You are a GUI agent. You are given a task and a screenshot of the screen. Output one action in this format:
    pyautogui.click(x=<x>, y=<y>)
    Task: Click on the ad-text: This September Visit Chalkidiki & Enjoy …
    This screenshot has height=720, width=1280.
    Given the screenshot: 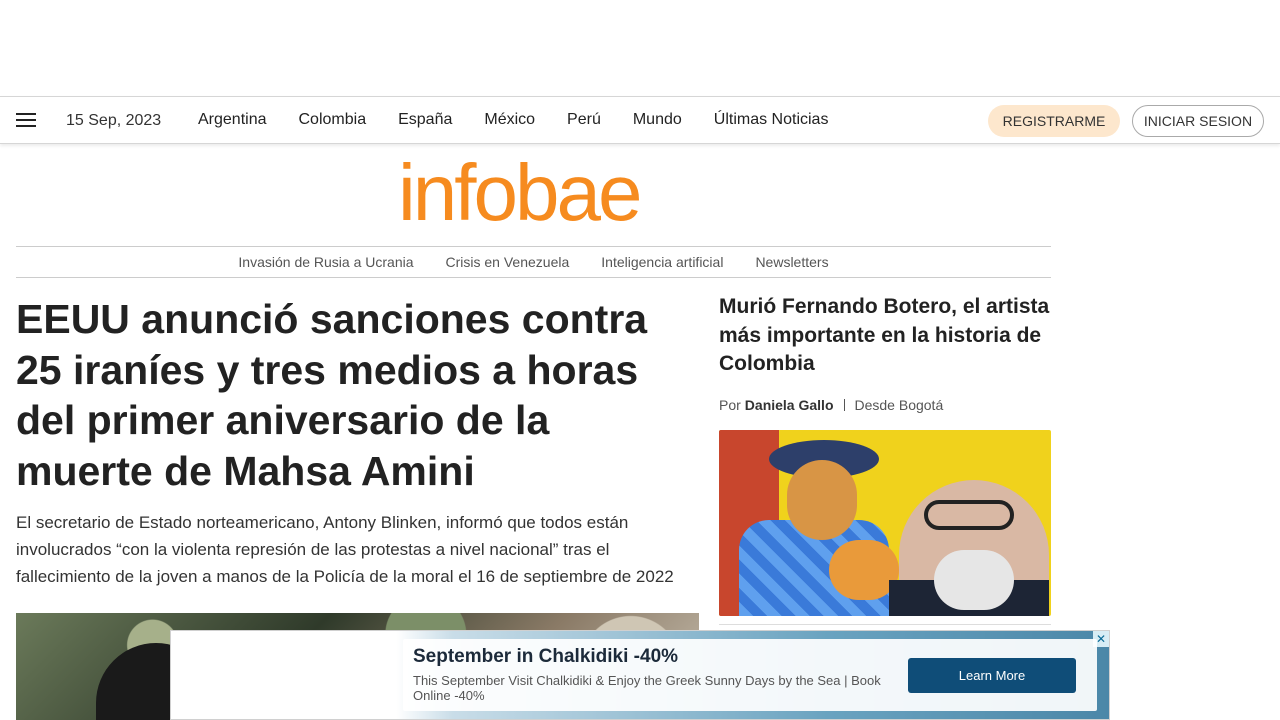 What is the action you would take?
    pyautogui.click(x=647, y=688)
    